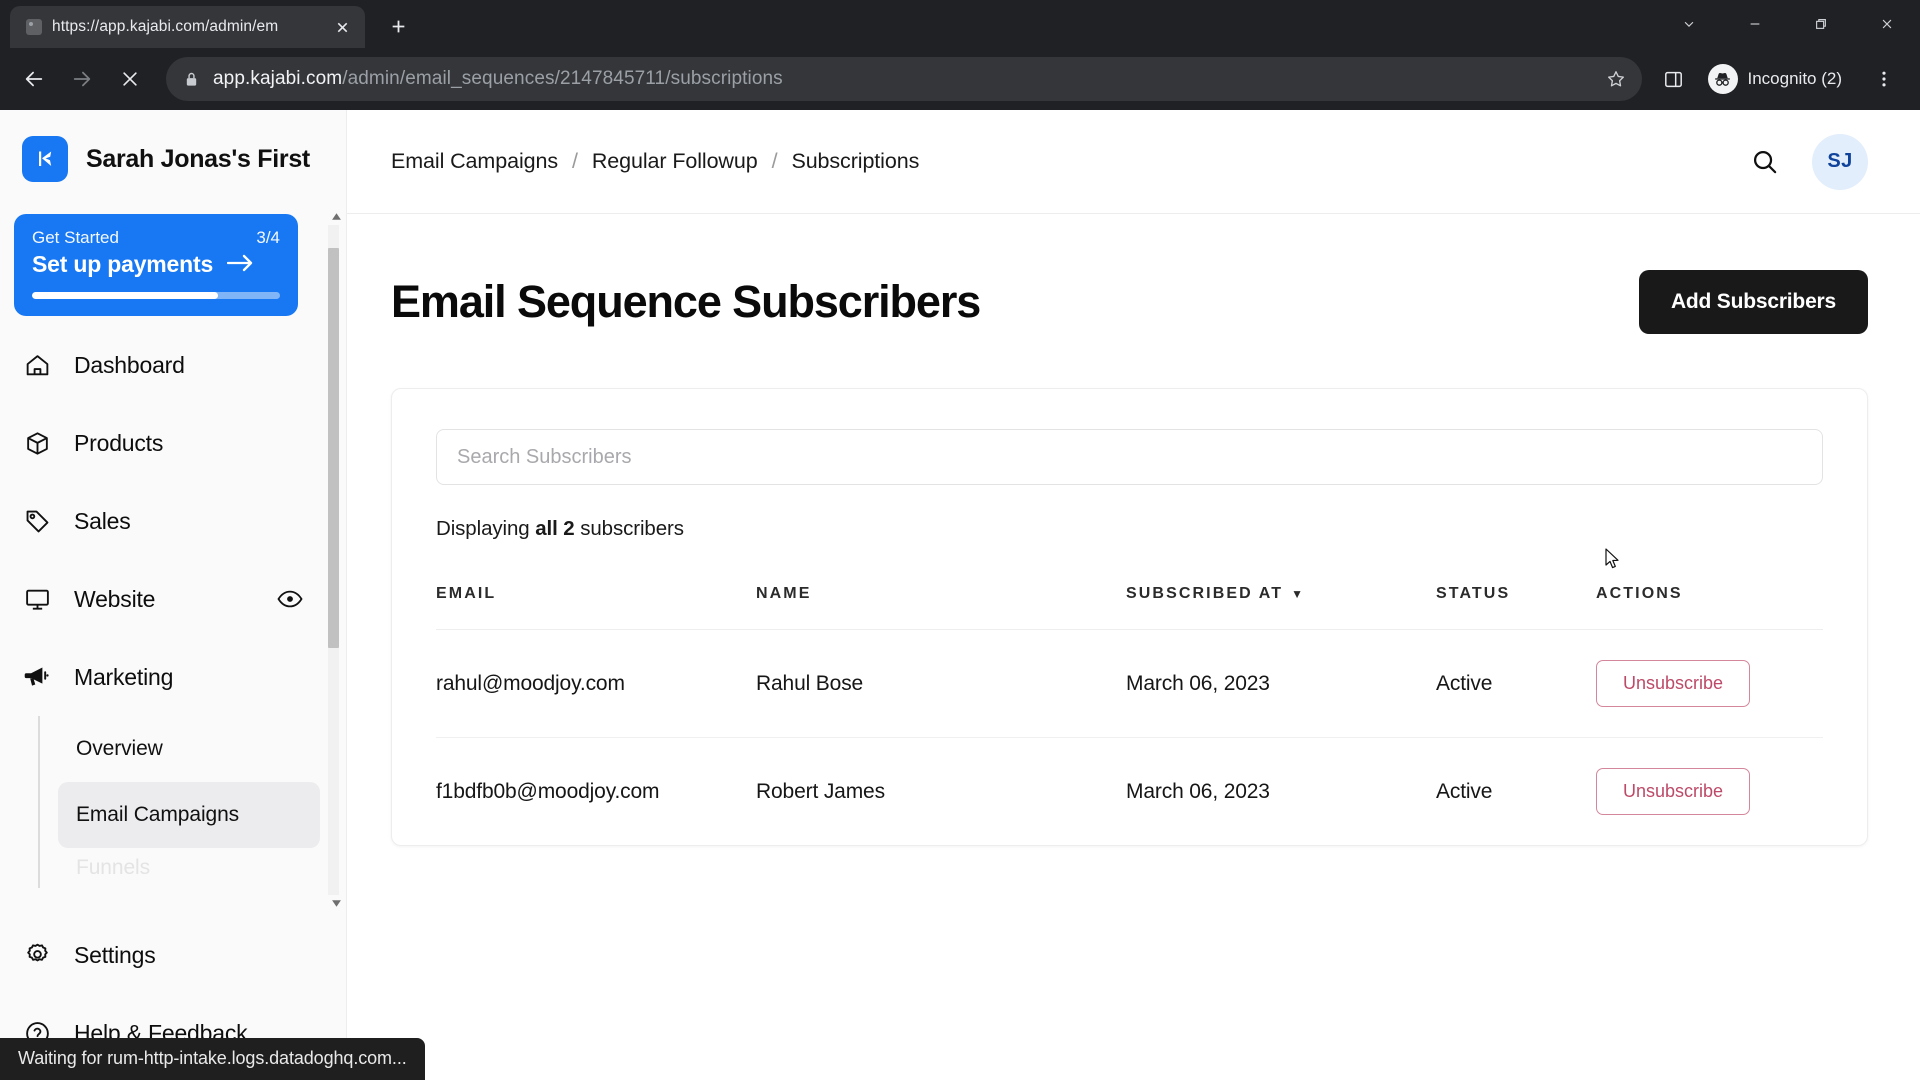 This screenshot has height=1080, width=1920. I want to click on back-arrow-icon, so click(34, 79).